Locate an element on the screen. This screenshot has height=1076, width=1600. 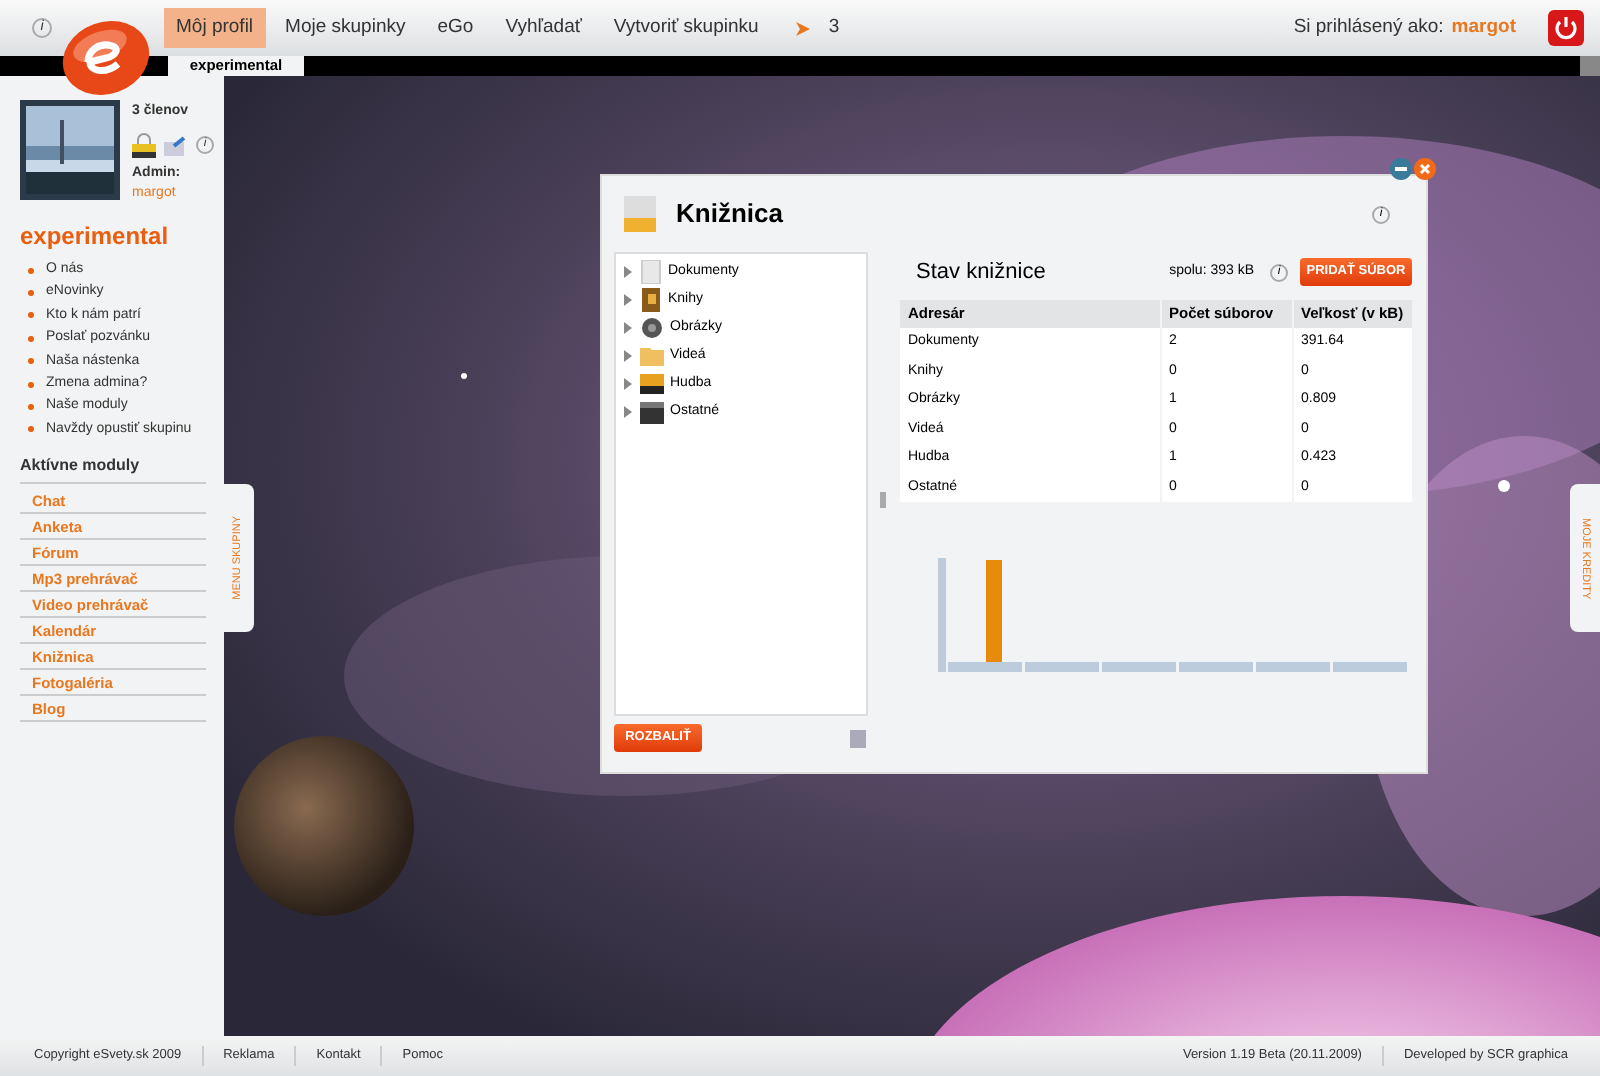
chart-bar is located at coordinates (994, 611).